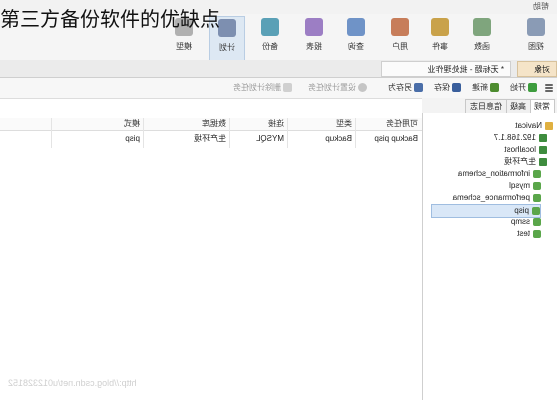 The width and height of the screenshot is (557, 400). I want to click on toolbar-label: 计划, so click(227, 47).